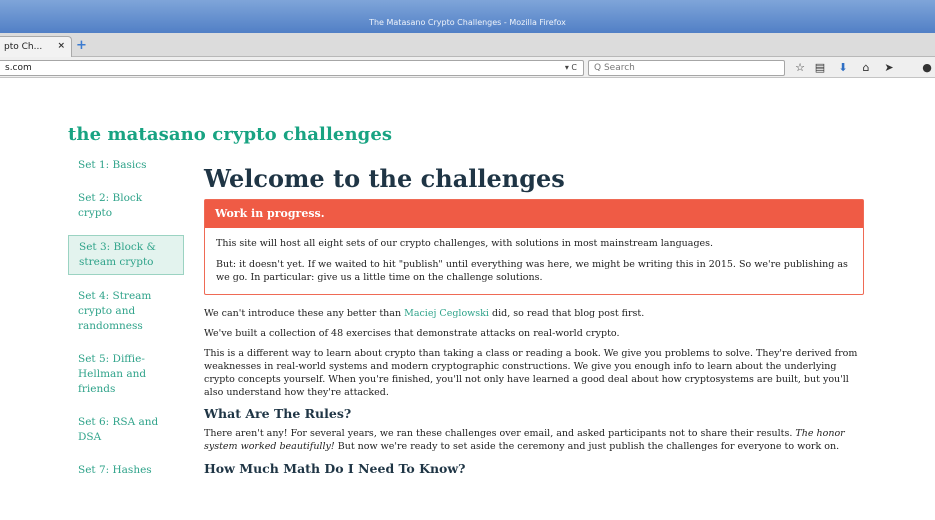  Describe the element at coordinates (566, 313) in the screenshot. I see `intro-text: did, so read that blog post first.` at that location.